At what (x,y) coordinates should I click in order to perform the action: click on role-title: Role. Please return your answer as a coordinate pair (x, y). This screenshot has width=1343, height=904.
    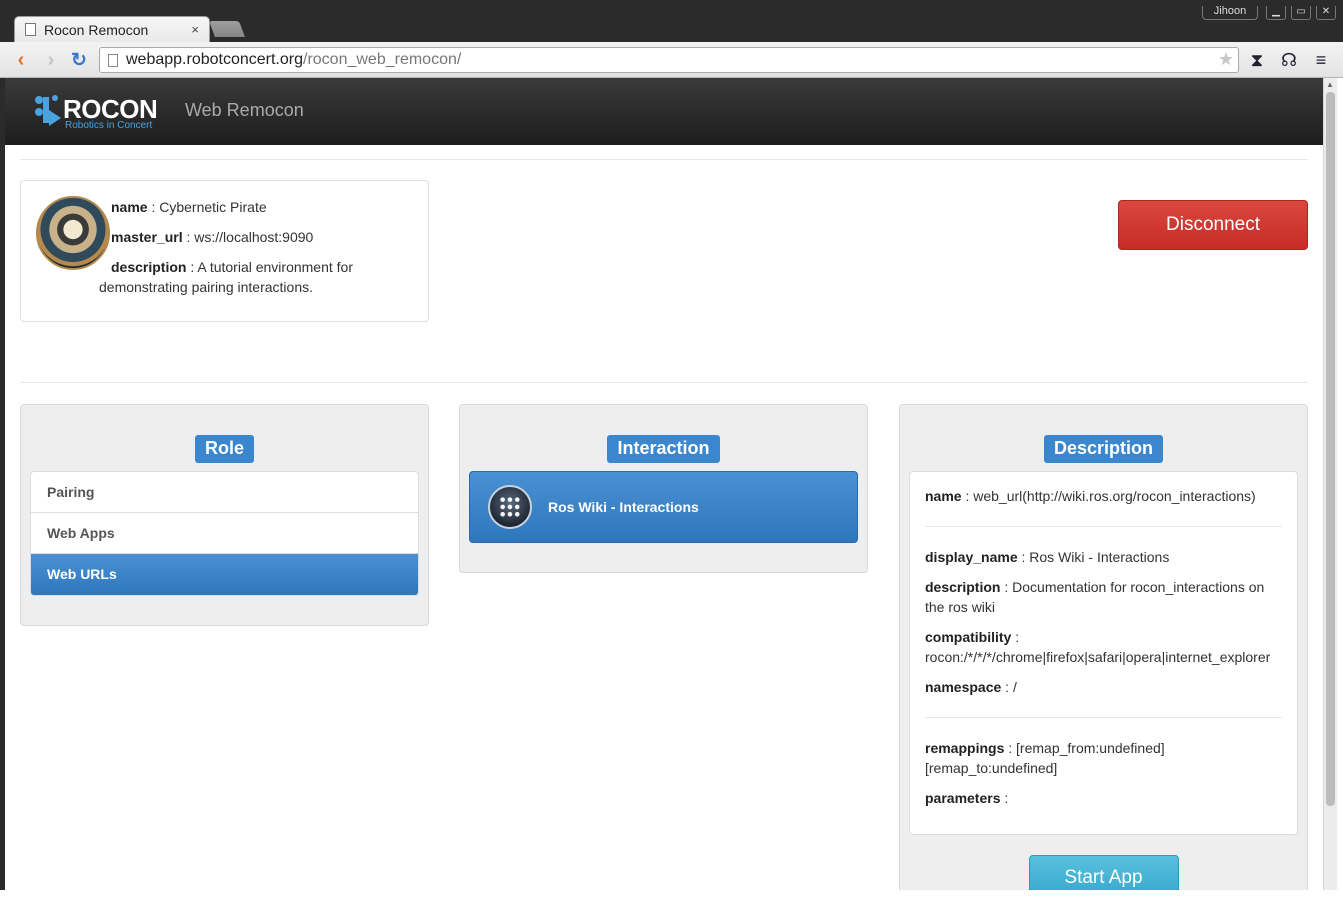
    Looking at the image, I should click on (224, 449).